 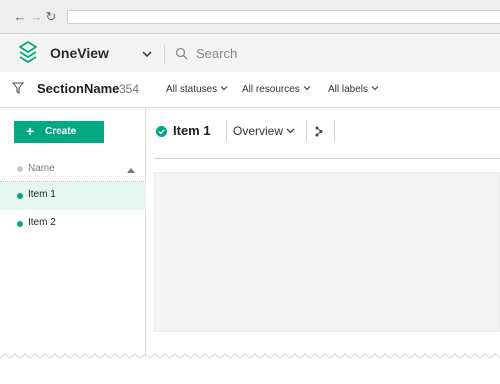 I want to click on list-item: Item 2, so click(x=73, y=224).